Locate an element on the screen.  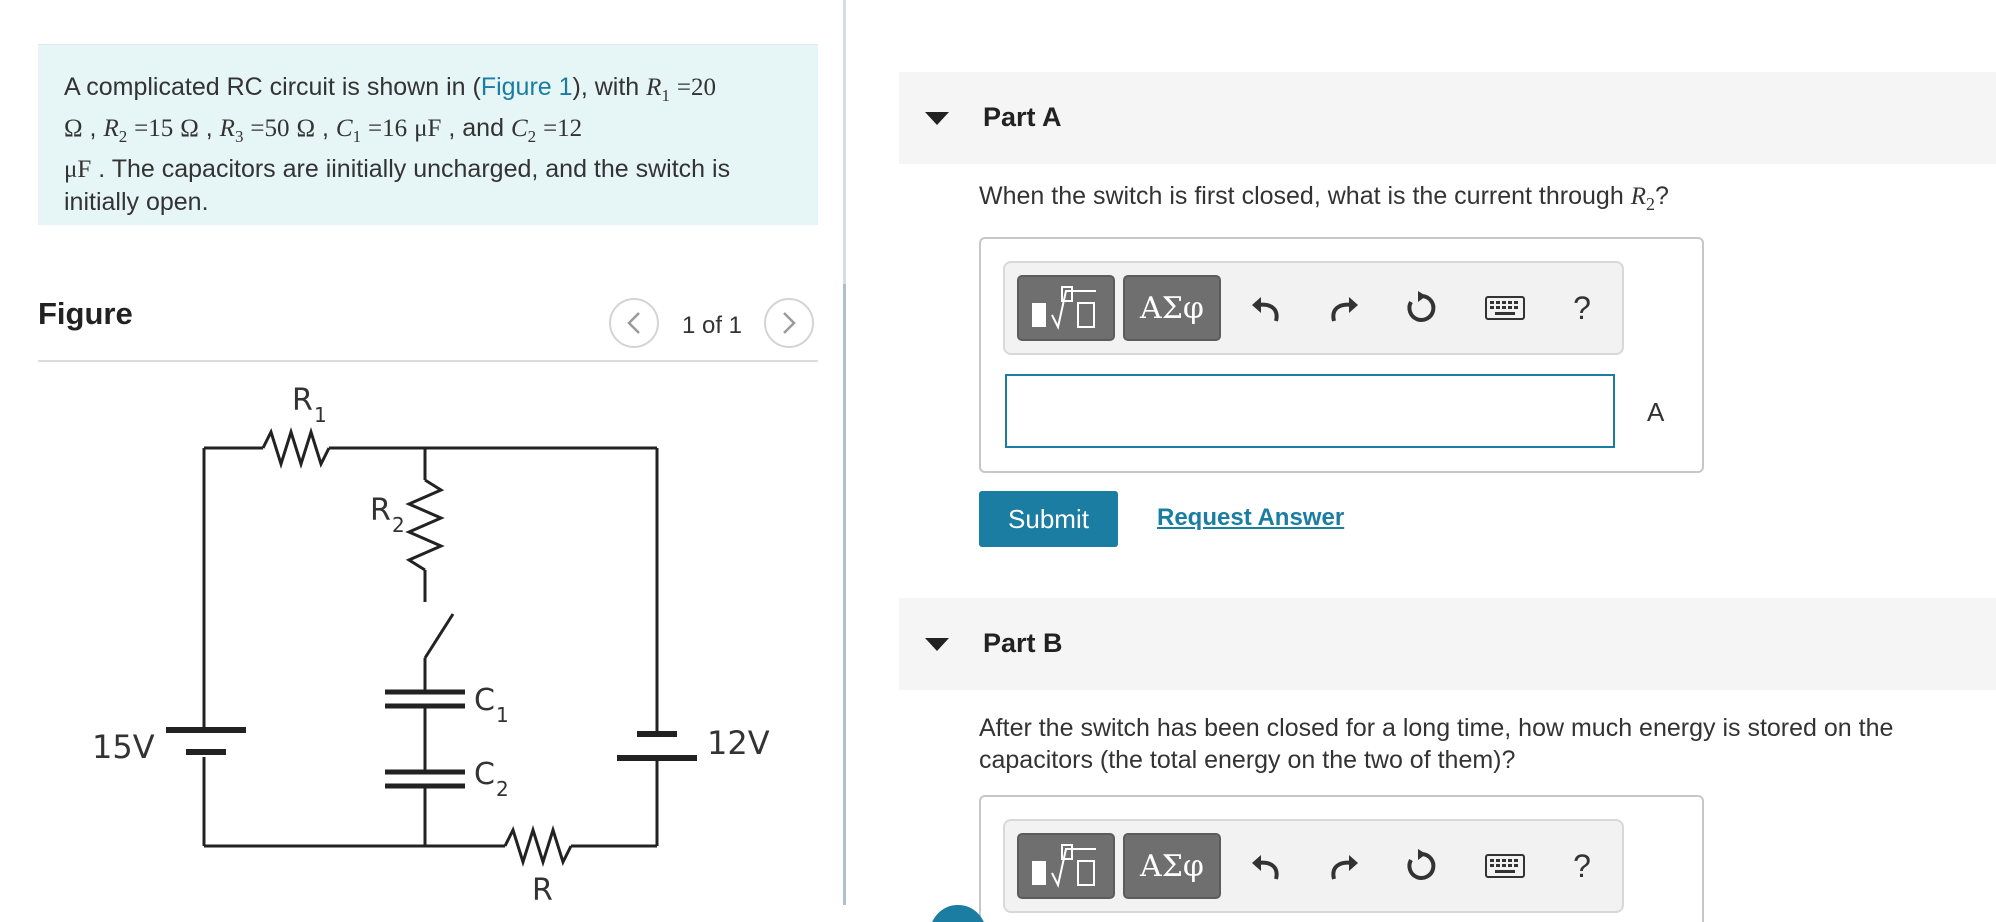
r2-value: =15 is located at coordinates (154, 128).